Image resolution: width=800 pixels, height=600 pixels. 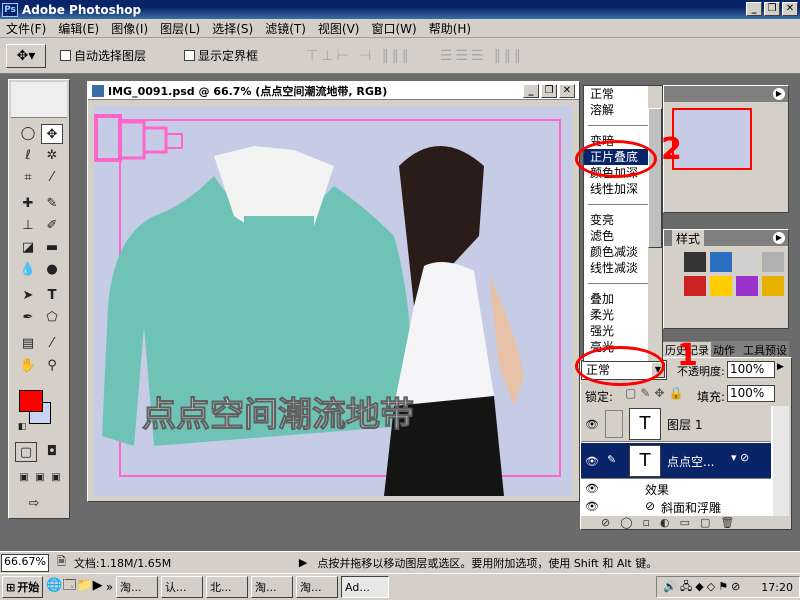 What do you see at coordinates (487, 563) in the screenshot?
I see `status-hint: 点按并拖移以移动图层或选区。要用附加选项，使用 Shift 和 Alt 键。` at bounding box center [487, 563].